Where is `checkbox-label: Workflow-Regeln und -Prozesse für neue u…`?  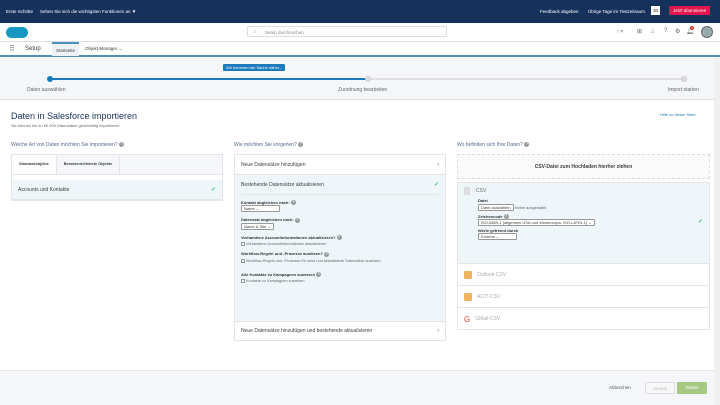
checkbox-label: Workflow-Regeln und -Prozesse für neue u… is located at coordinates (313, 260).